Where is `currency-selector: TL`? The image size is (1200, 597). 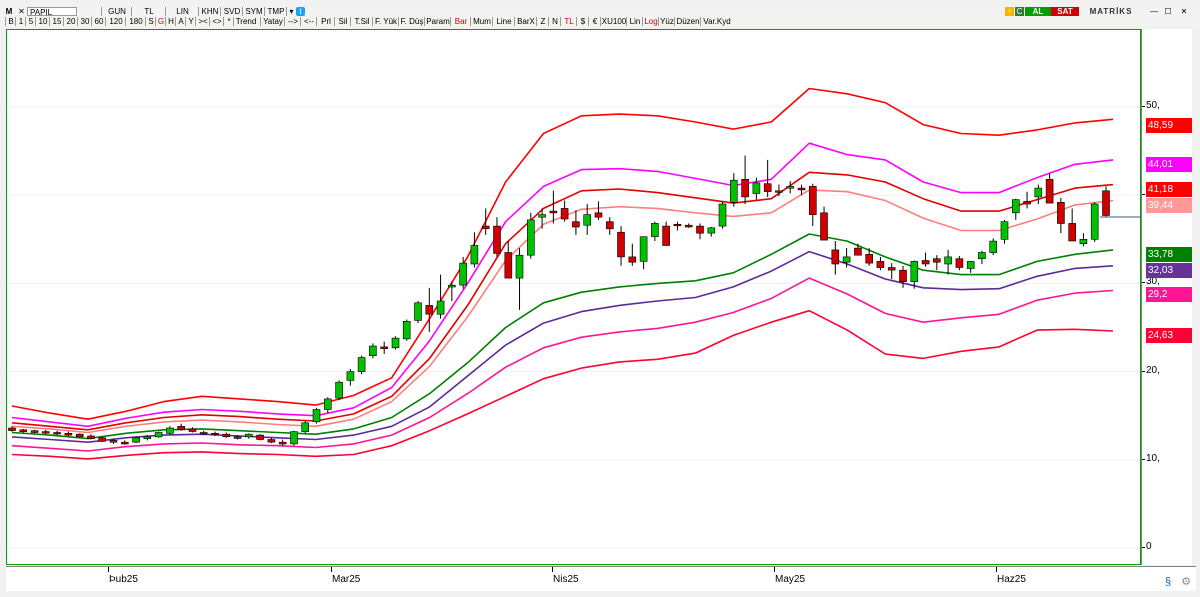
currency-selector: TL is located at coordinates (148, 11).